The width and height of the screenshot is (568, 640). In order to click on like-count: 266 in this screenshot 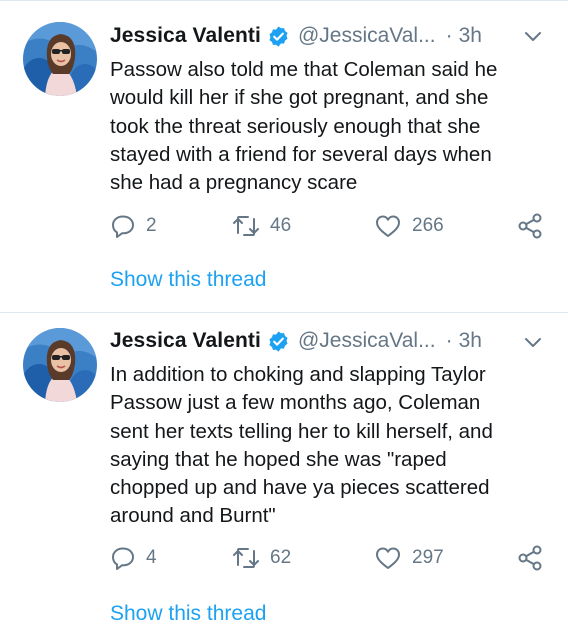, I will do `click(428, 225)`.